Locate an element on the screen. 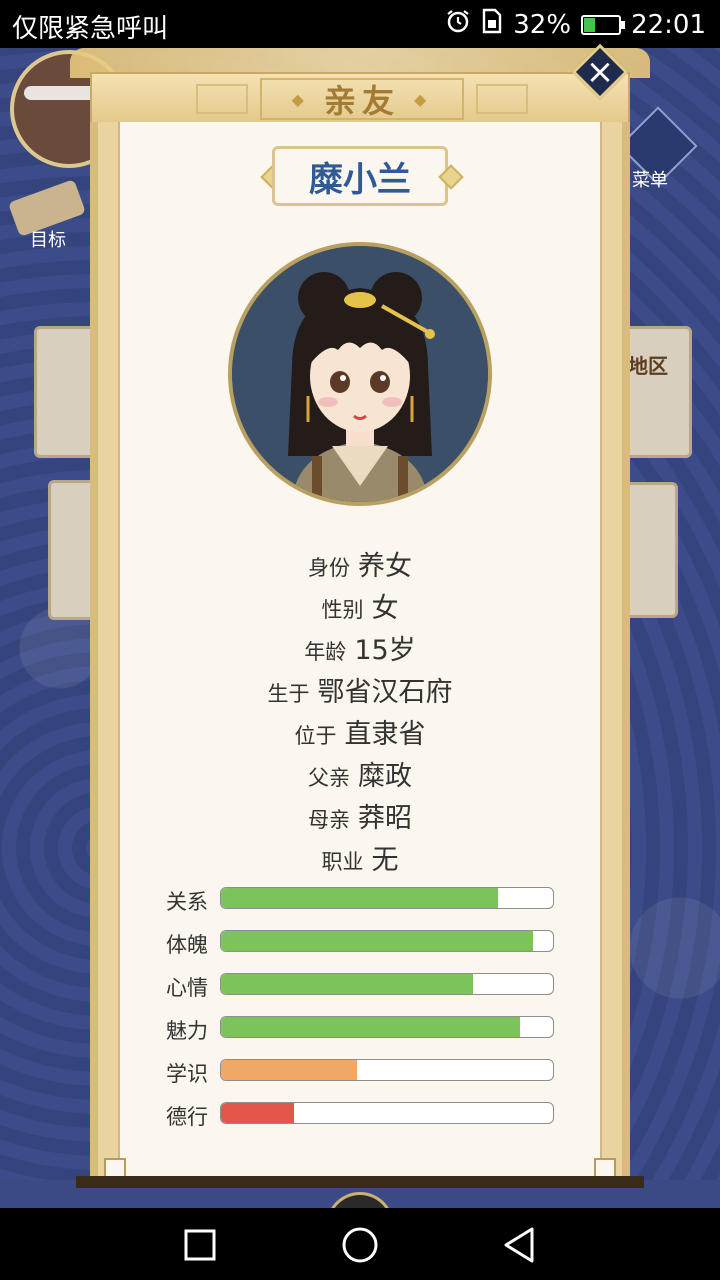  stat-label-physique: 体魄 is located at coordinates (187, 945).